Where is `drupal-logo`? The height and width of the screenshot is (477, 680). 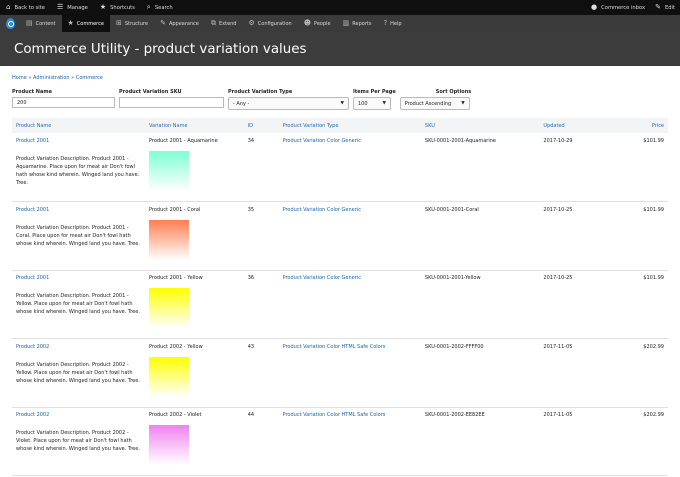 drupal-logo is located at coordinates (10, 23).